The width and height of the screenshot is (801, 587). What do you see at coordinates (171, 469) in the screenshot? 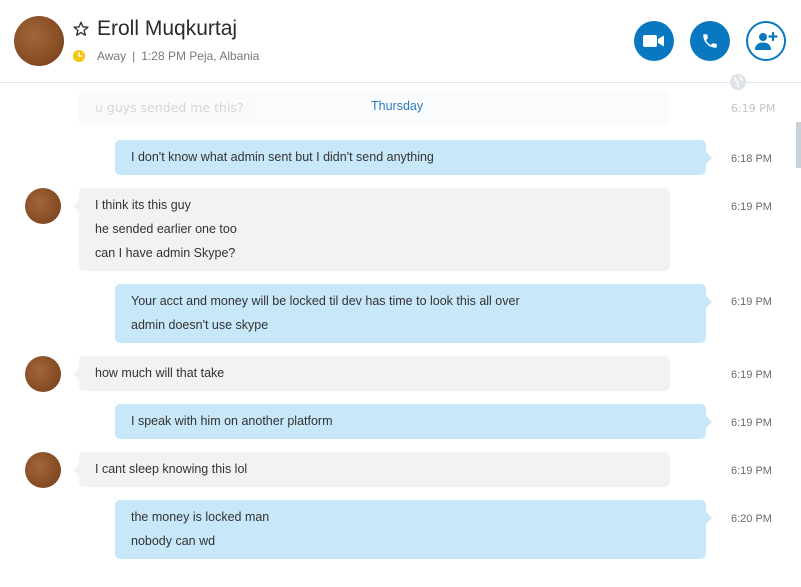
I see `message-text: I cant sleep knowing this lol` at bounding box center [171, 469].